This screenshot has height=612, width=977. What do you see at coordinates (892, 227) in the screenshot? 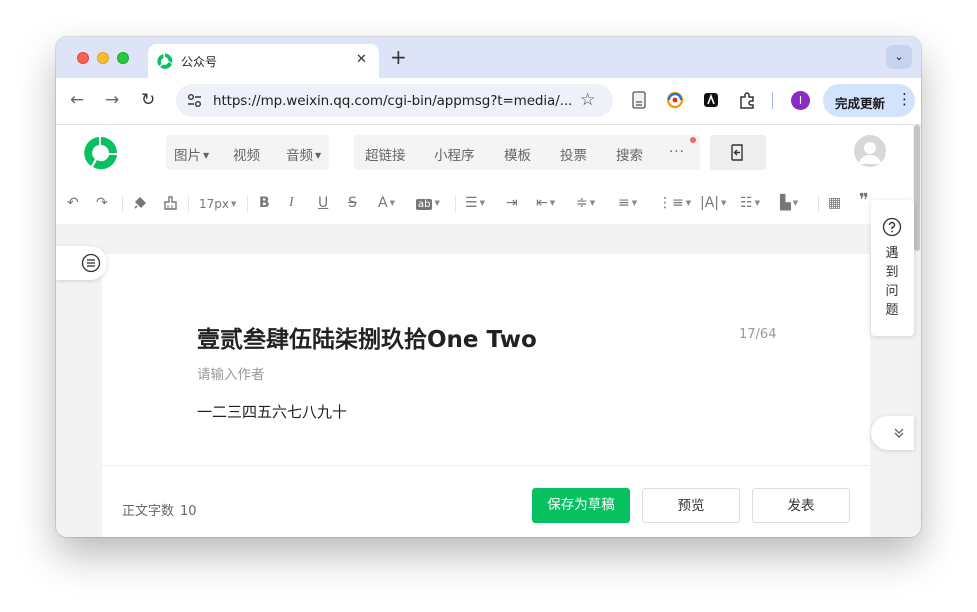
I see `question-icon` at bounding box center [892, 227].